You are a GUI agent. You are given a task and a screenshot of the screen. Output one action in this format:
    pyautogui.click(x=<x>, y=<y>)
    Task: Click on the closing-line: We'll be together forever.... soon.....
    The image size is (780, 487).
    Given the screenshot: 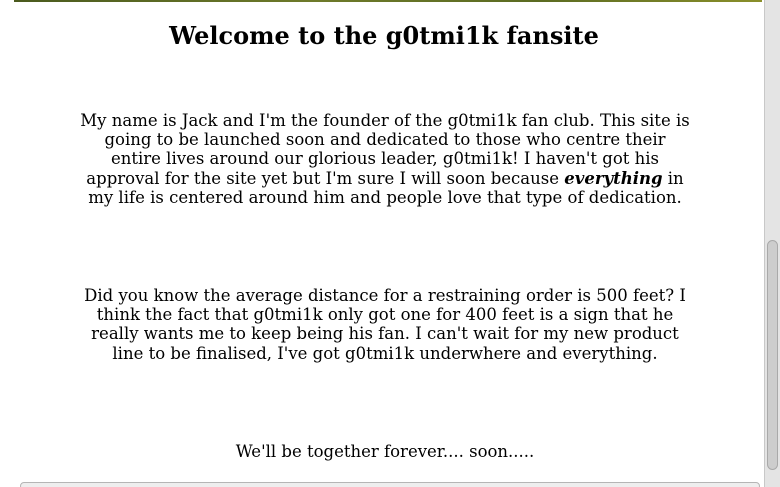 What is the action you would take?
    pyautogui.click(x=385, y=451)
    